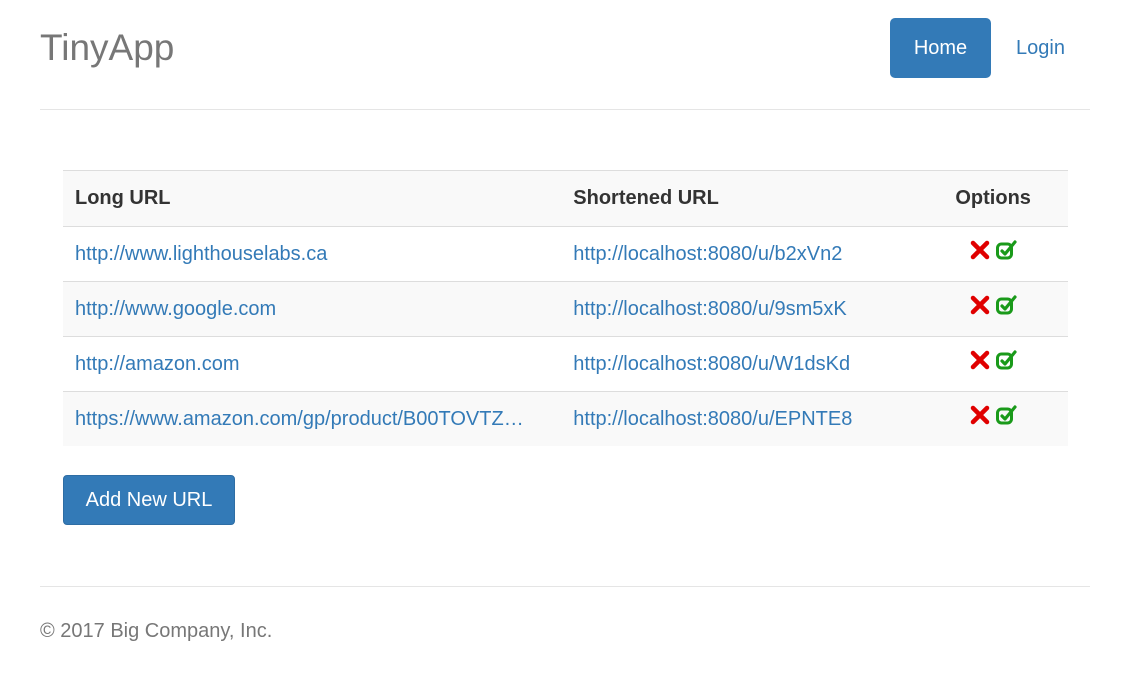 The height and width of the screenshot is (682, 1132). I want to click on footer: © 2017 Big Company, Inc., so click(565, 614).